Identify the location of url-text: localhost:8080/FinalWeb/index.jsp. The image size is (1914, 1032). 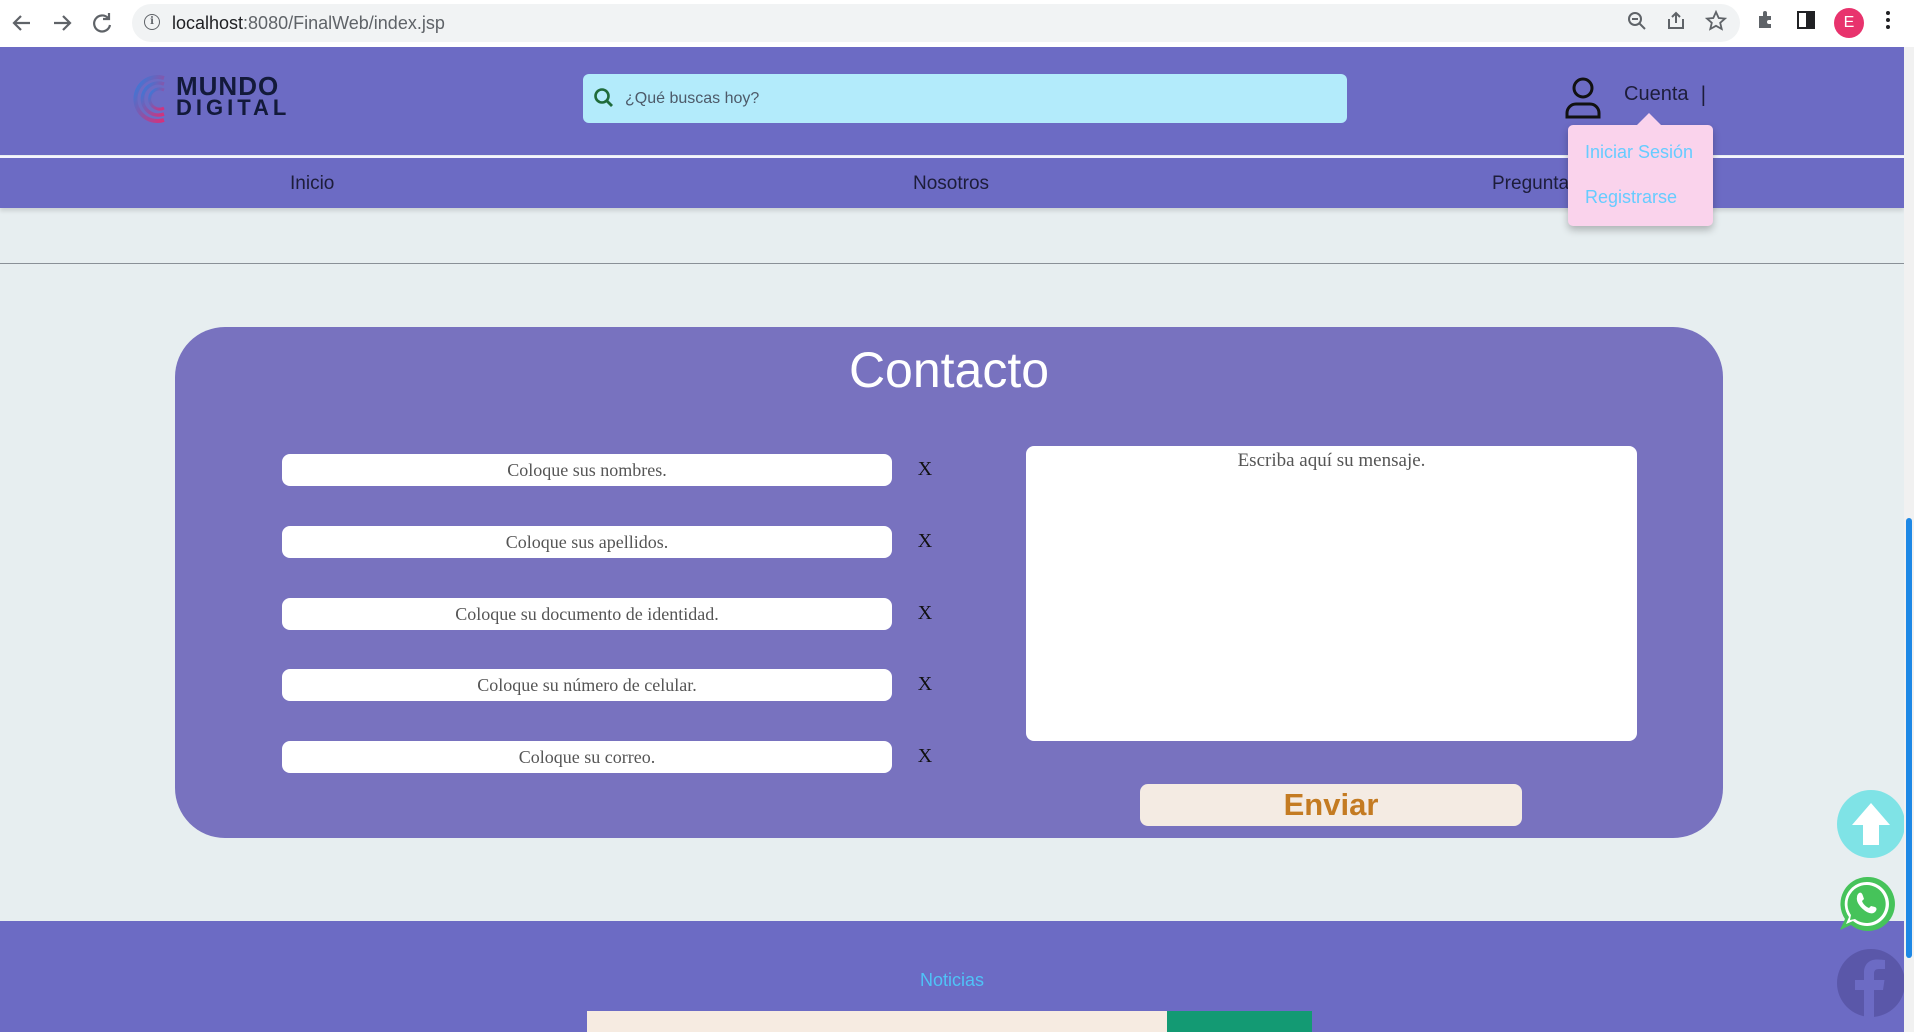
(308, 23).